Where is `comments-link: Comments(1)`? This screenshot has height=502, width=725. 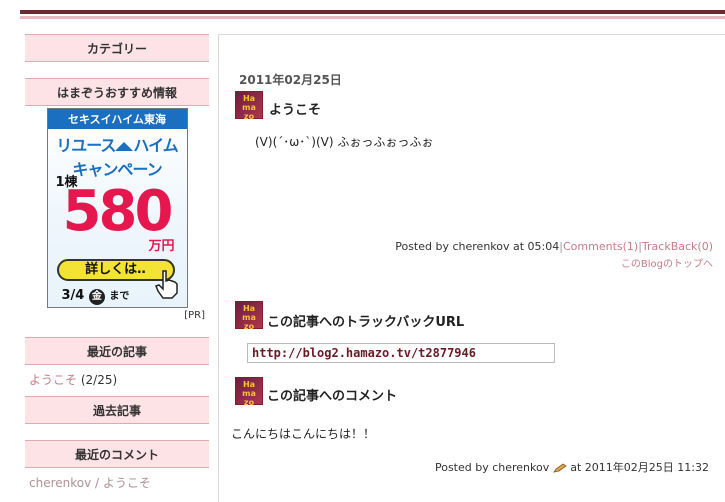
comments-link: Comments(1) is located at coordinates (600, 246).